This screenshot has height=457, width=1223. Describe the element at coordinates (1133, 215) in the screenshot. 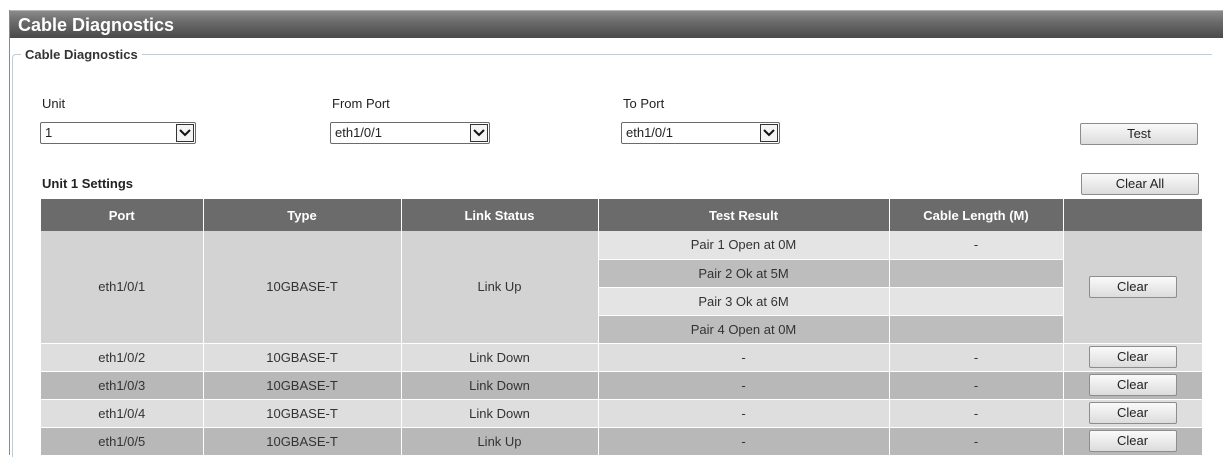

I see `column-header-action` at that location.